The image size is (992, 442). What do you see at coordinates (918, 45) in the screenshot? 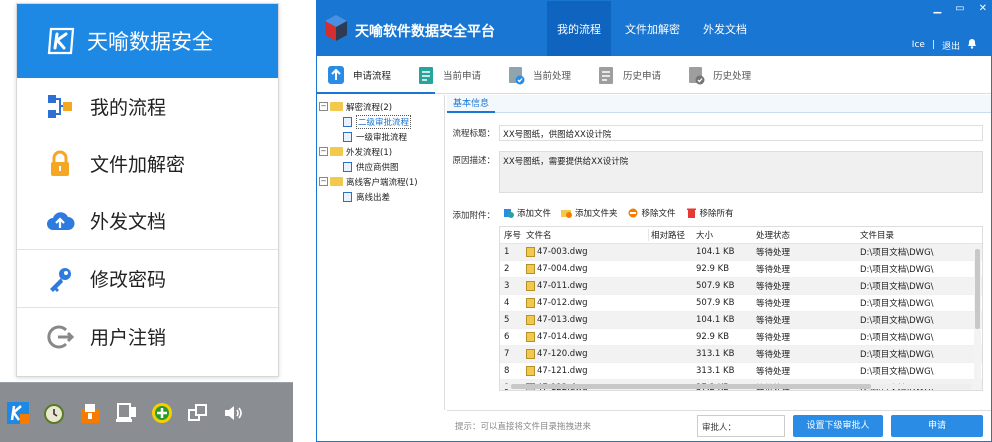
I see `username: Ice` at bounding box center [918, 45].